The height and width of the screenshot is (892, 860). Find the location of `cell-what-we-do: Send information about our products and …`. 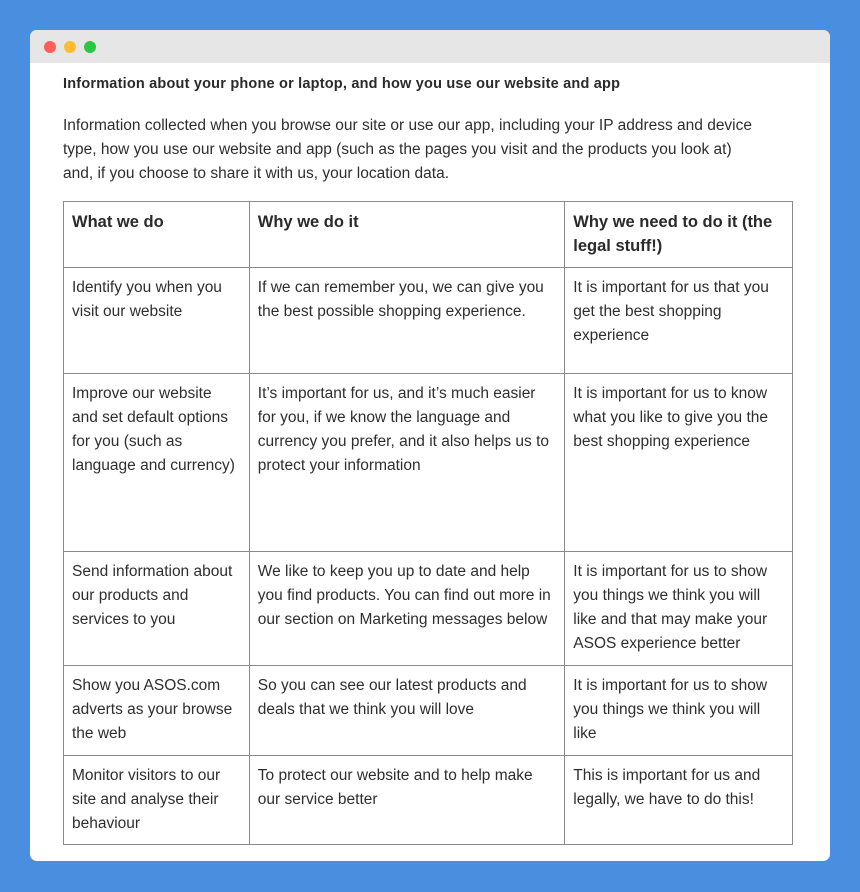

cell-what-we-do: Send information about our products and … is located at coordinates (156, 608).